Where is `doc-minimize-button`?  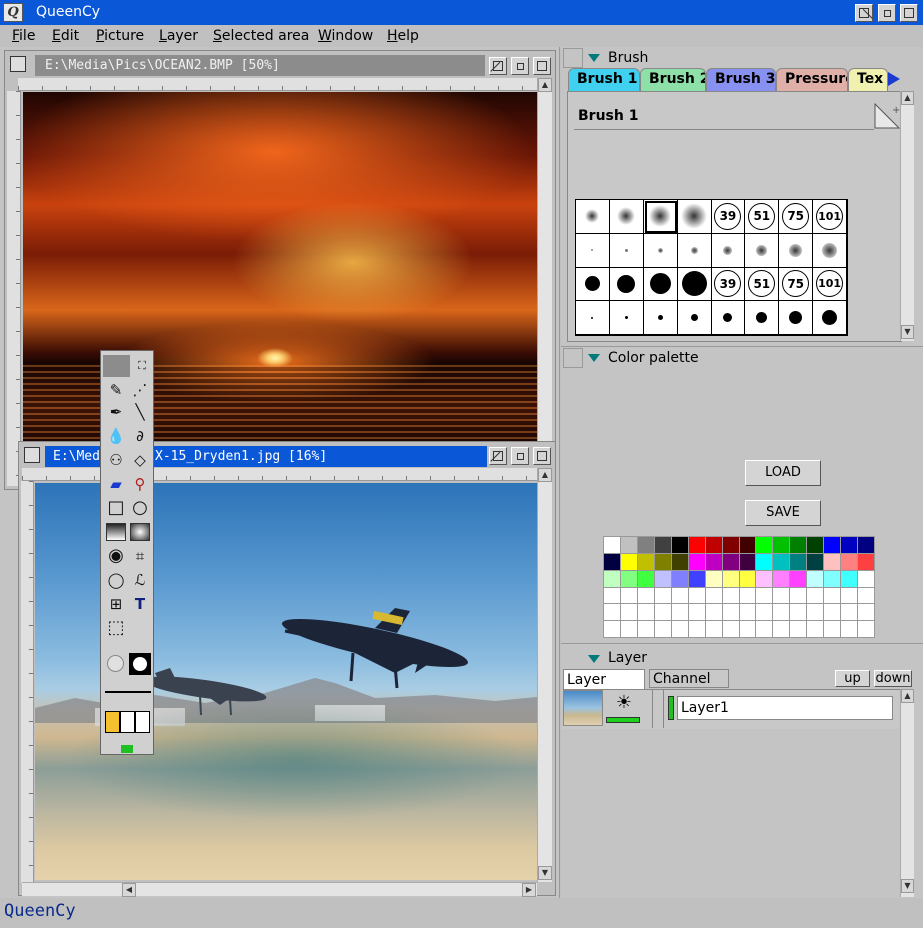 doc-minimize-button is located at coordinates (498, 458).